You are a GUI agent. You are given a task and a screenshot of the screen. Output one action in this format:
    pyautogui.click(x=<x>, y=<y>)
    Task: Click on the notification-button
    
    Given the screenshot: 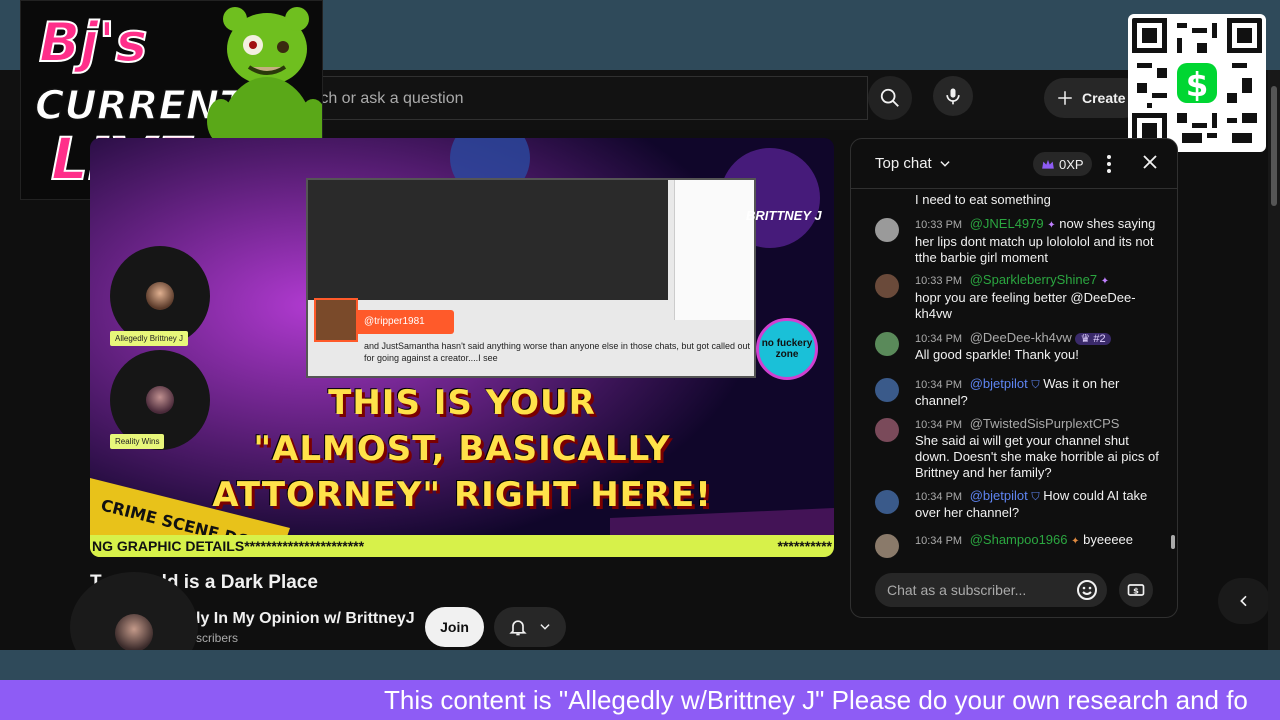 What is the action you would take?
    pyautogui.click(x=530, y=627)
    